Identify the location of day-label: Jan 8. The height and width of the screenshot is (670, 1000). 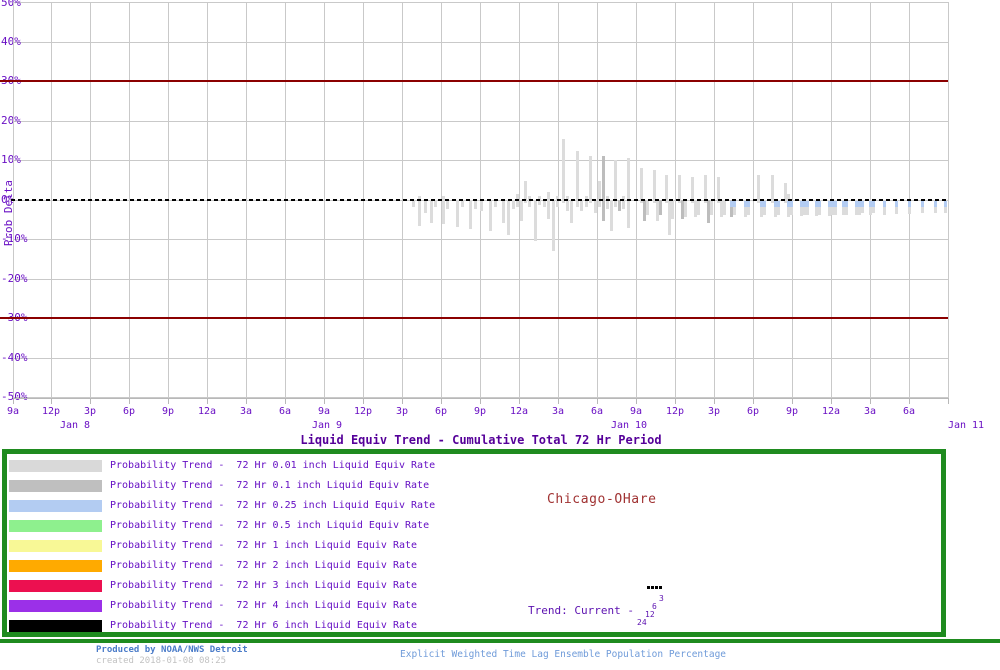
(75, 425).